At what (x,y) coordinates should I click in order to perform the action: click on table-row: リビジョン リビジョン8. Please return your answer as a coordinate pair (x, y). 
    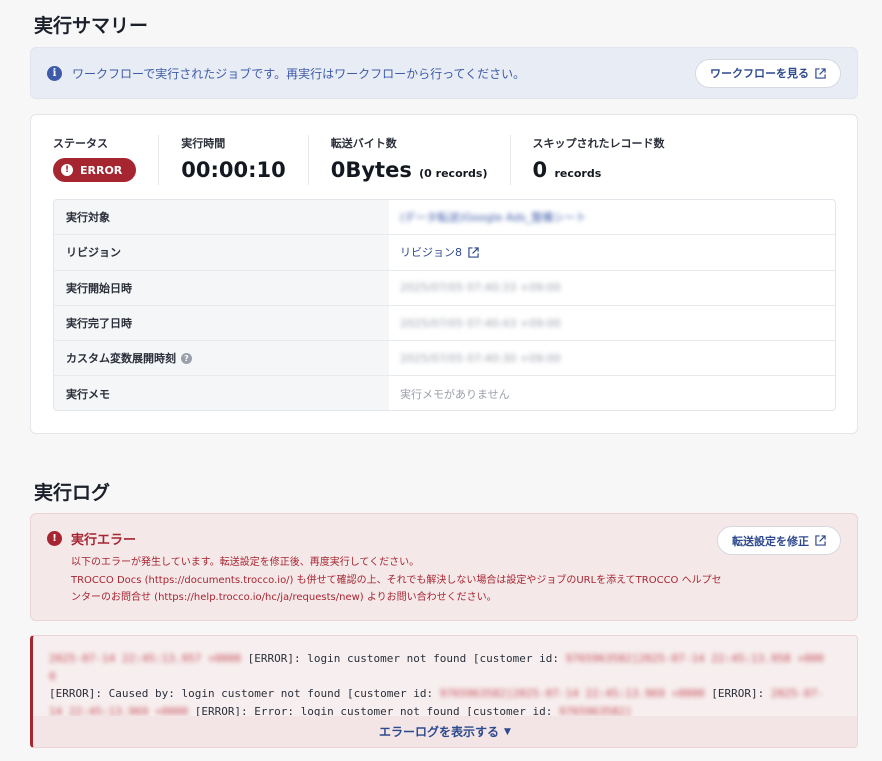
    Looking at the image, I should click on (444, 253).